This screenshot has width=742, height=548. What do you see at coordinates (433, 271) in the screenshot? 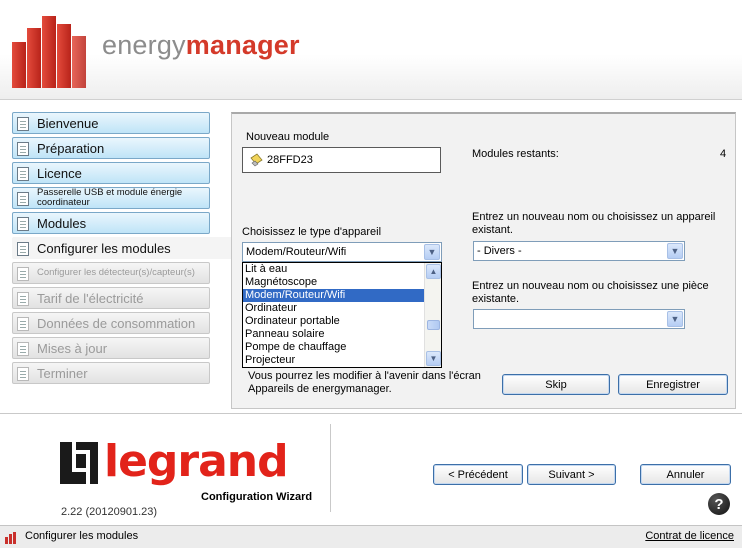
I see `scroll-up-icon: ▲` at bounding box center [433, 271].